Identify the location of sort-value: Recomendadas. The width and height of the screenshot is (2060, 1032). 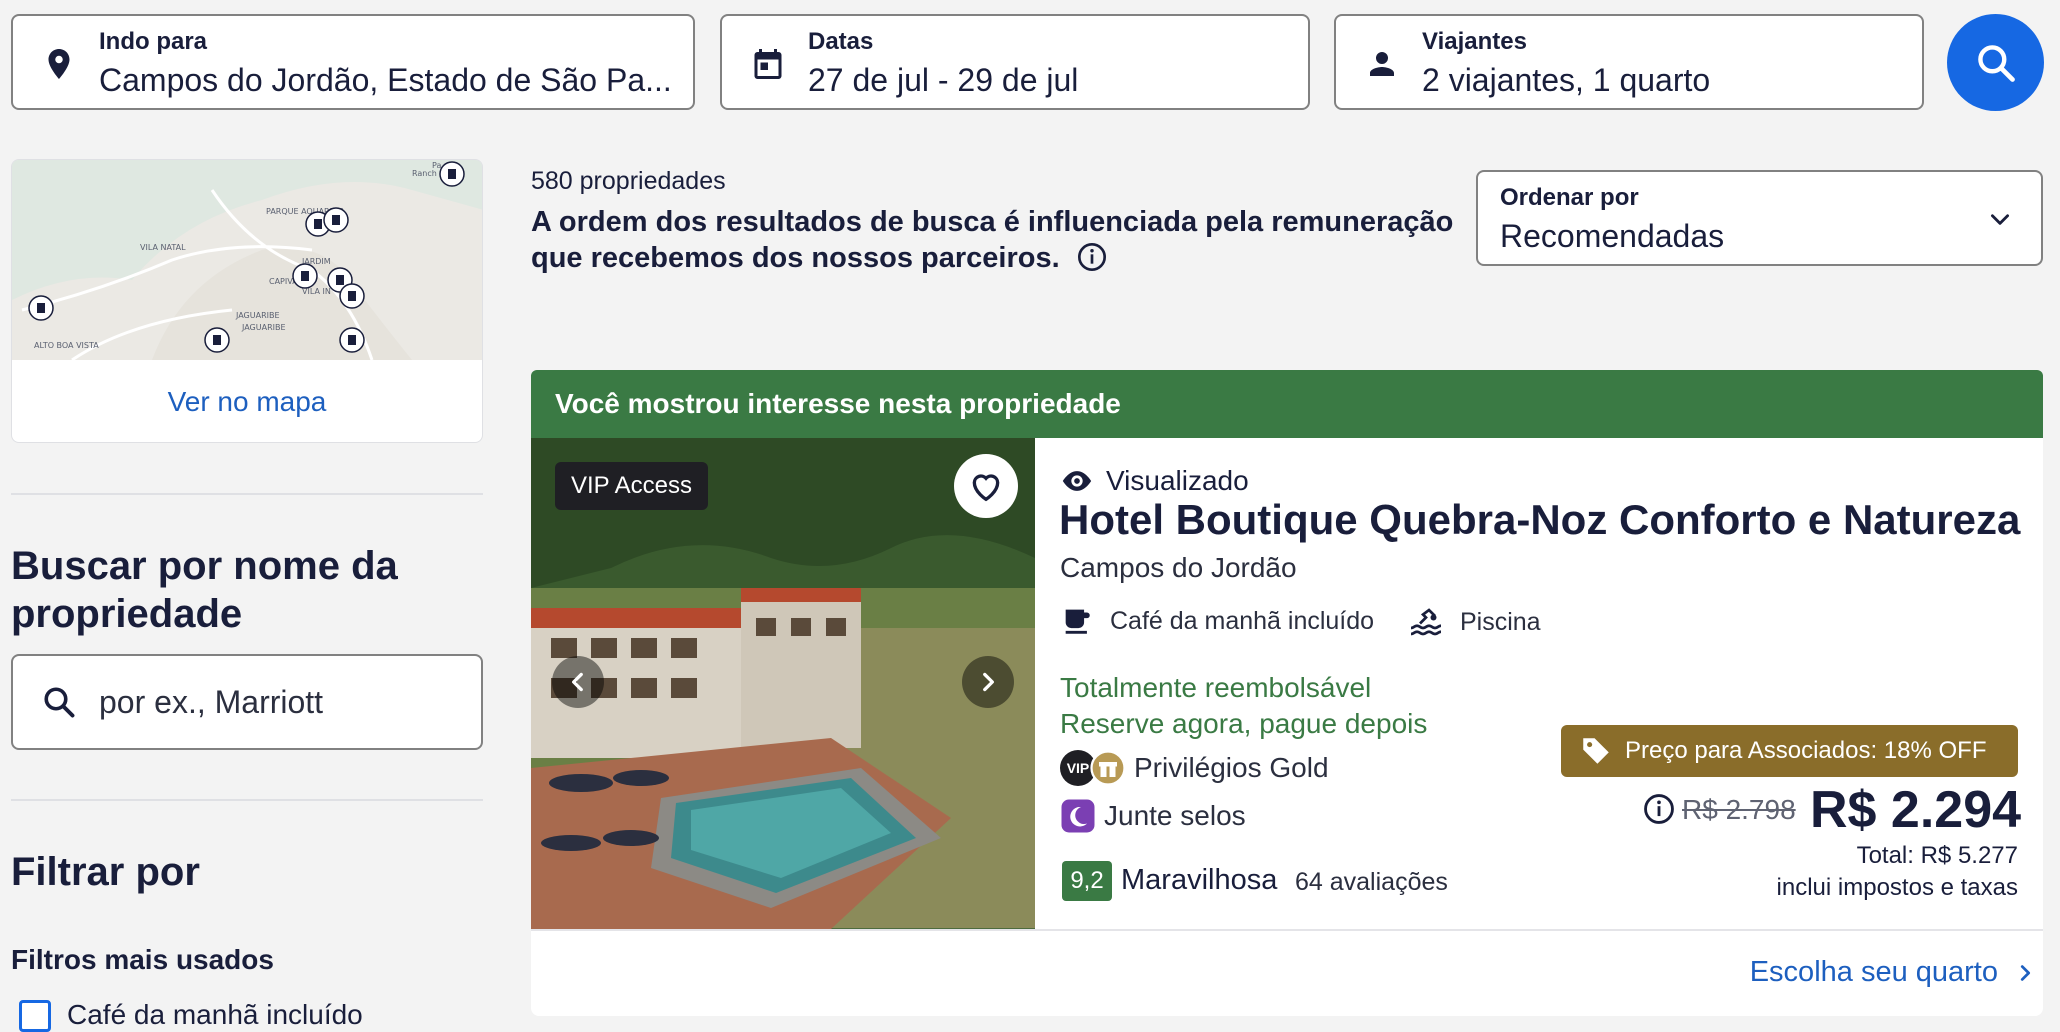
(1612, 236).